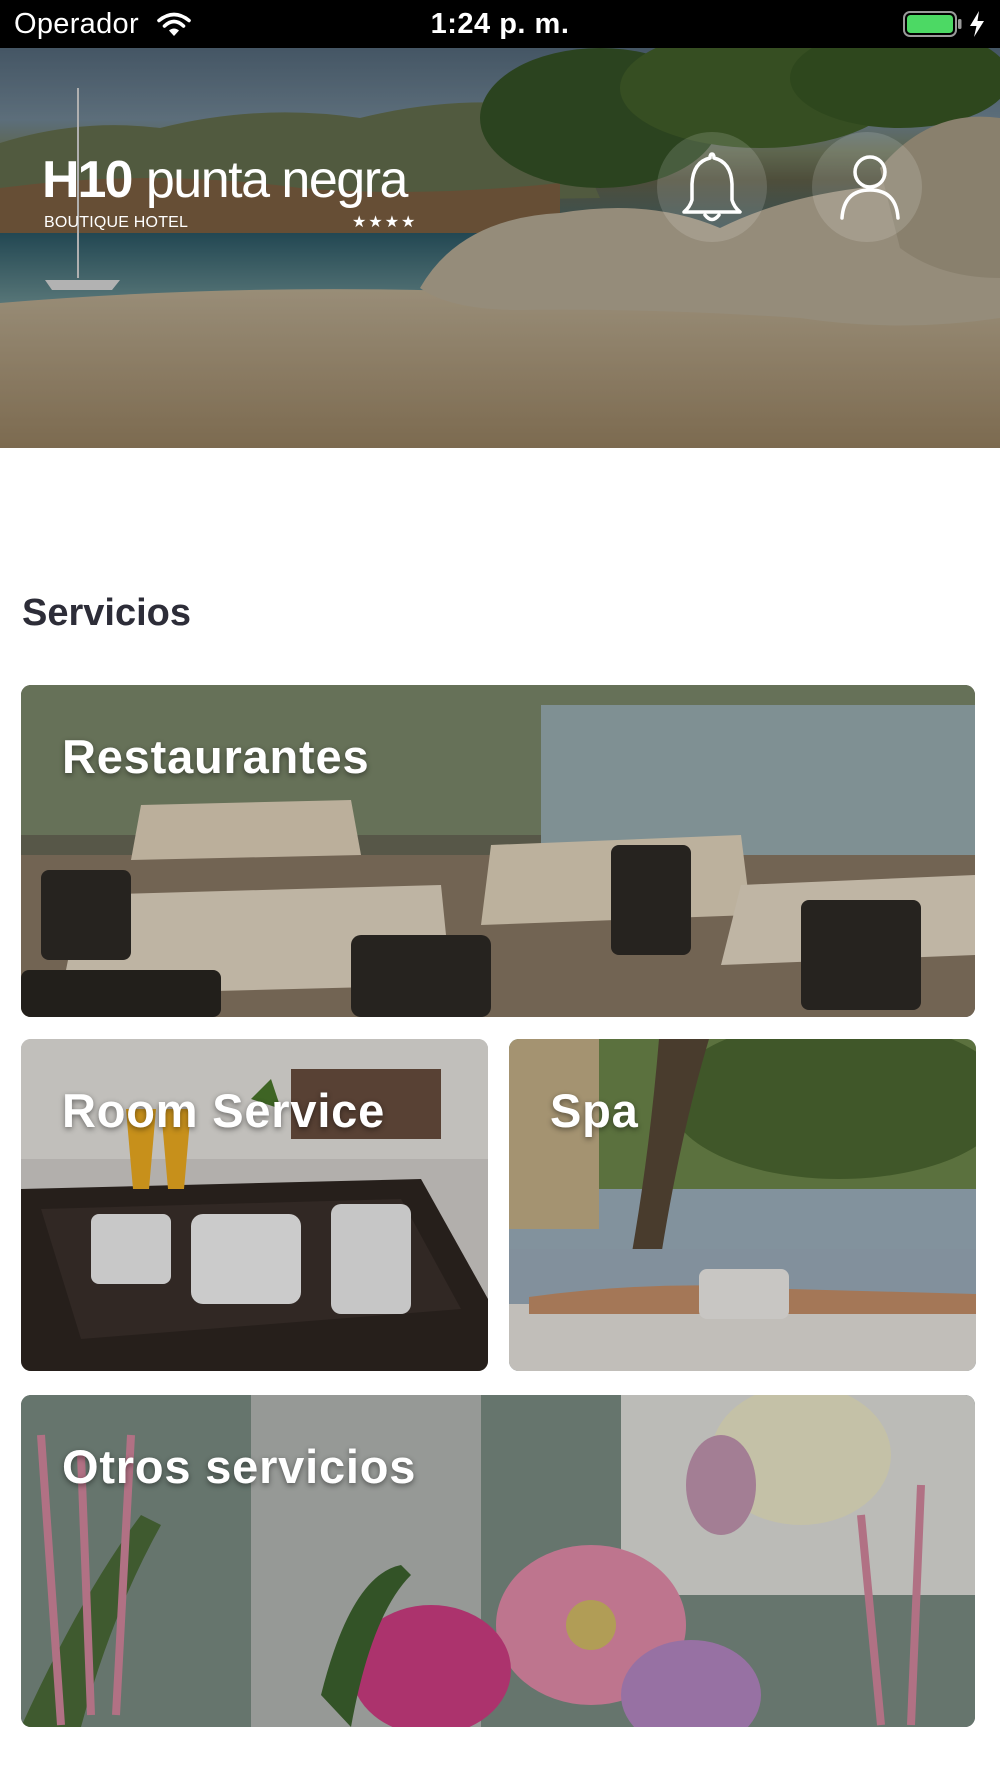 The width and height of the screenshot is (1000, 1778). Describe the element at coordinates (932, 24) in the screenshot. I see `battery-icon` at that location.